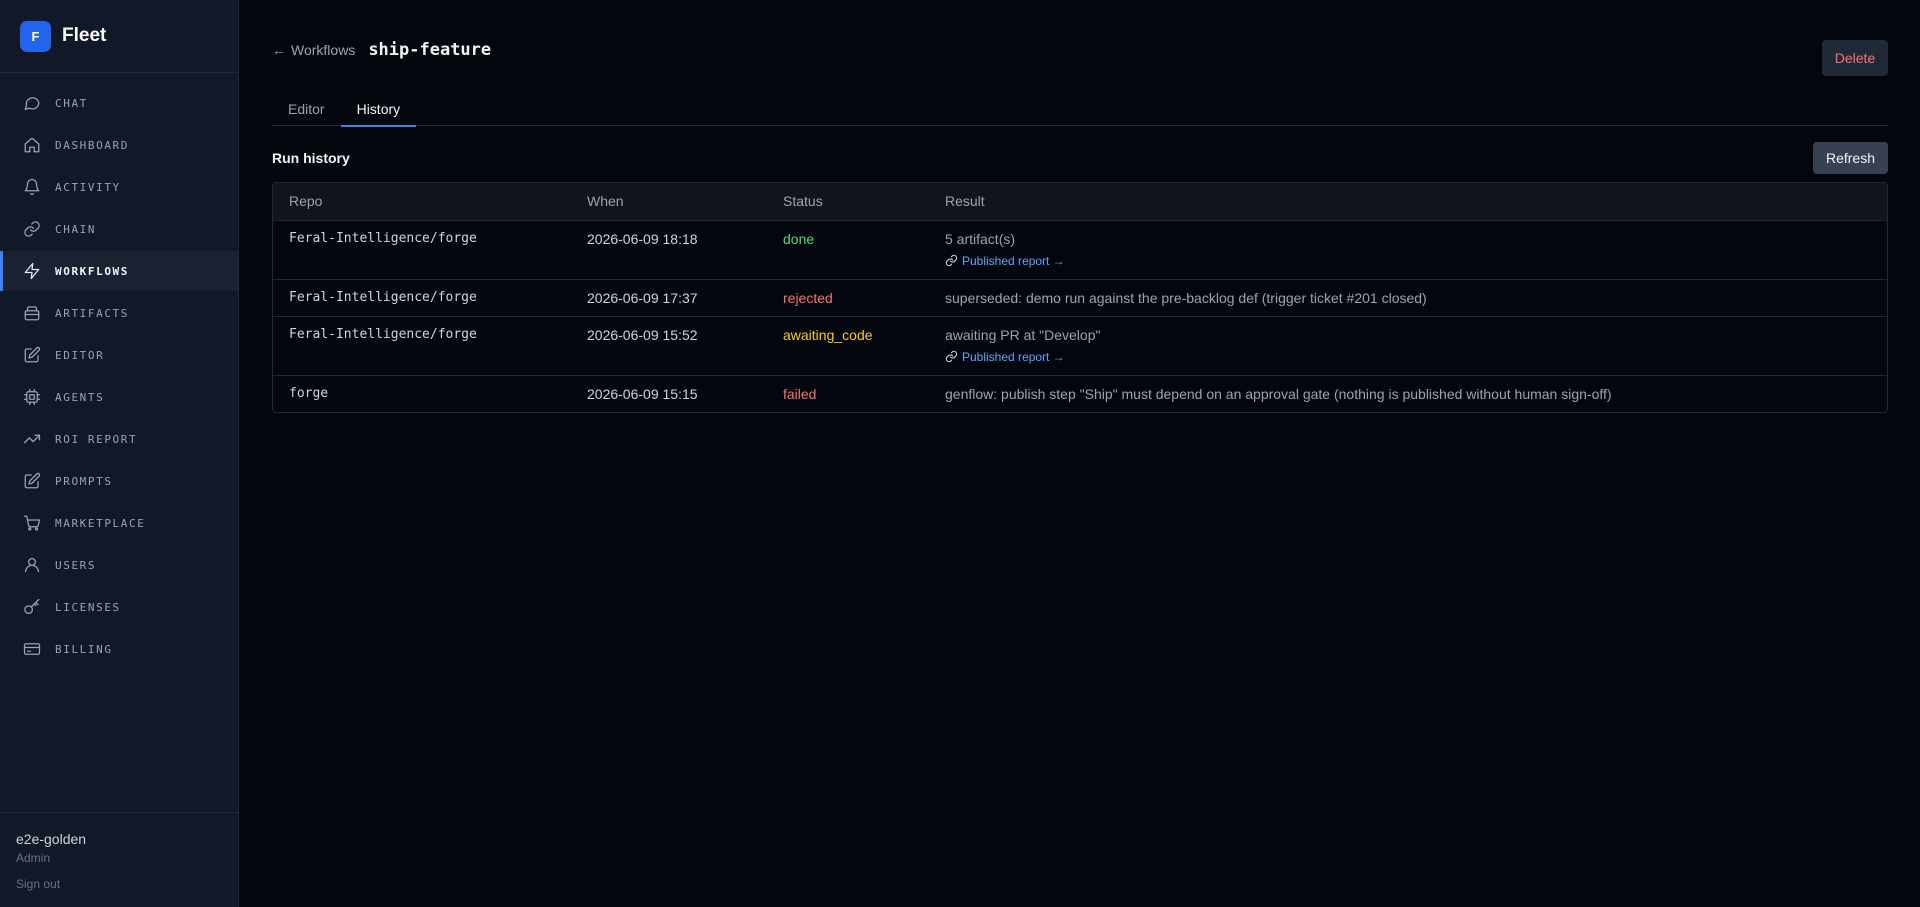 The height and width of the screenshot is (907, 1920). What do you see at coordinates (669, 250) in the screenshot?
I see `when-cell: 2026-06-09 18:18` at bounding box center [669, 250].